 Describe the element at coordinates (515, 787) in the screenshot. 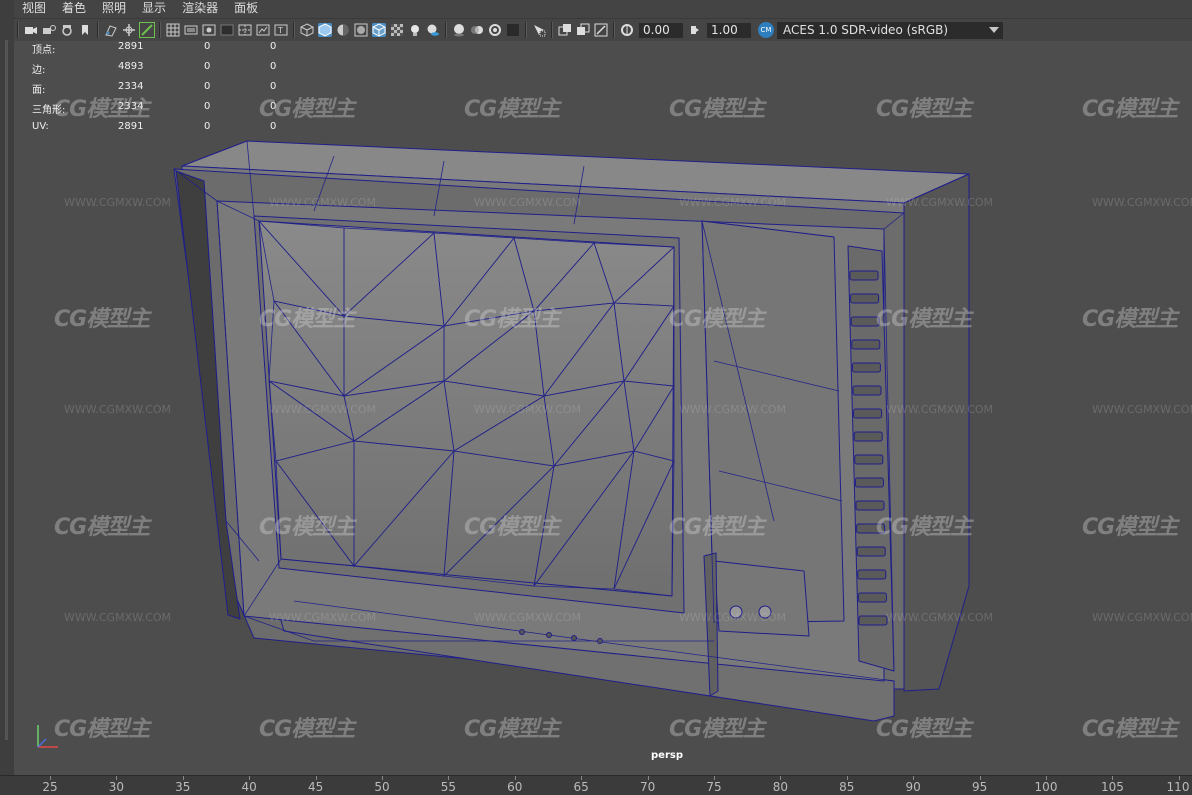

I see `ruler-tick-label: 60` at that location.